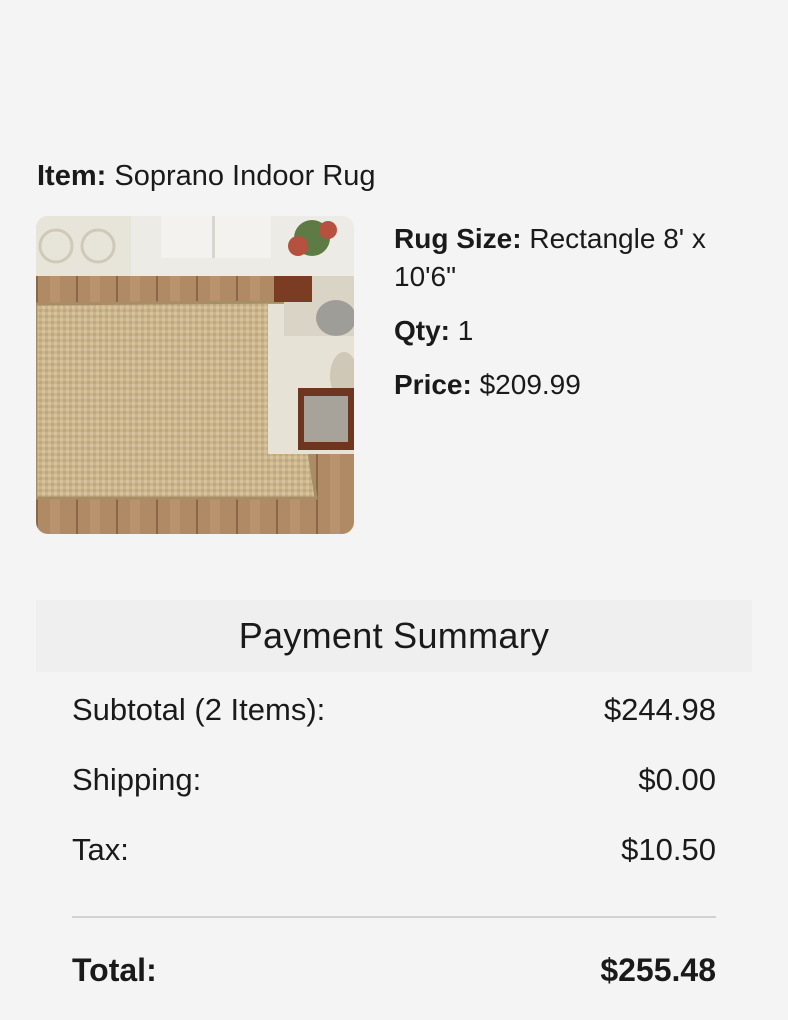 The height and width of the screenshot is (1020, 788). I want to click on tax-value: $10.50, so click(668, 849).